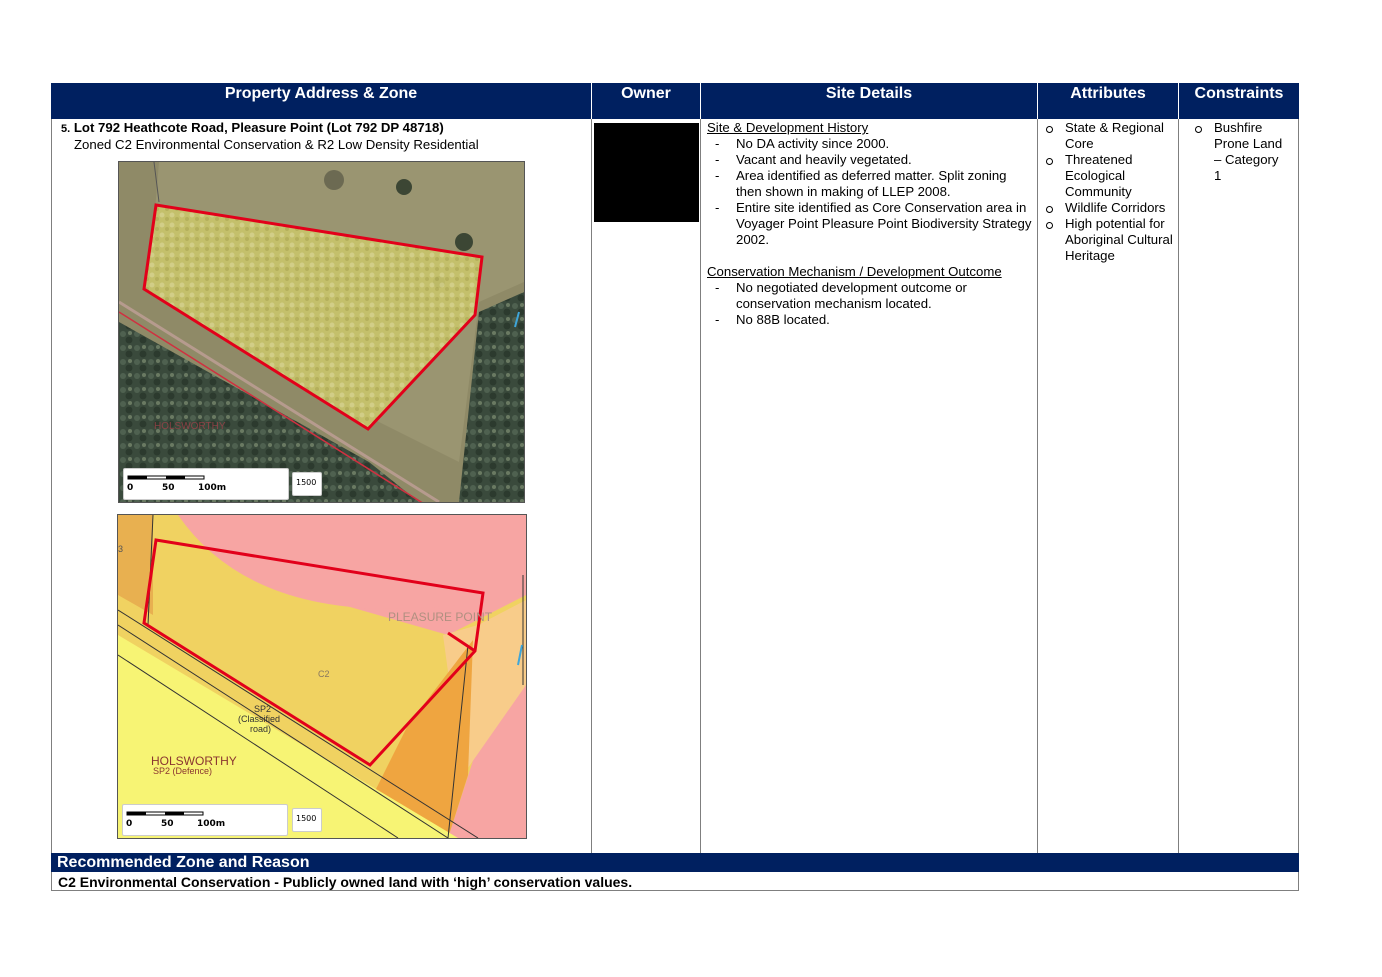 This screenshot has height=977, width=1382. What do you see at coordinates (870, 160) in the screenshot?
I see `list-item: Vacant and heavily vegetated.` at bounding box center [870, 160].